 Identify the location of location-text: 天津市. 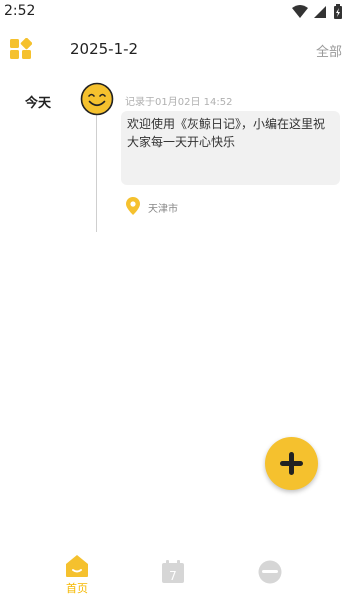
(163, 209).